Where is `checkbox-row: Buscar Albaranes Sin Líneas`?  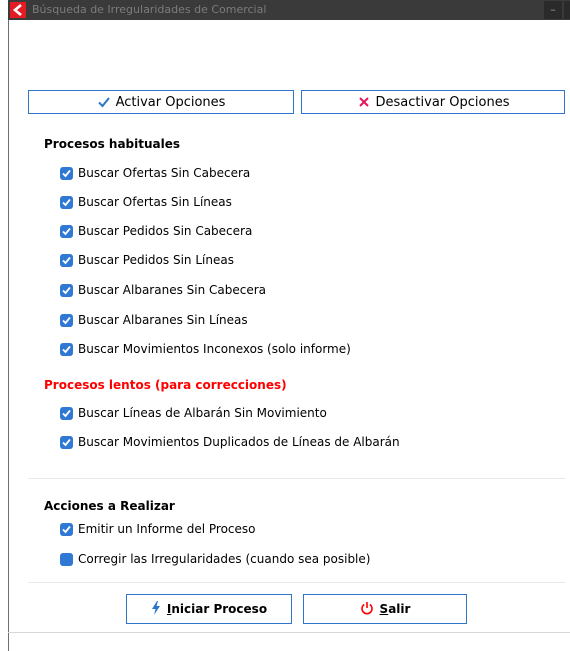 checkbox-row: Buscar Albaranes Sin Líneas is located at coordinates (154, 320).